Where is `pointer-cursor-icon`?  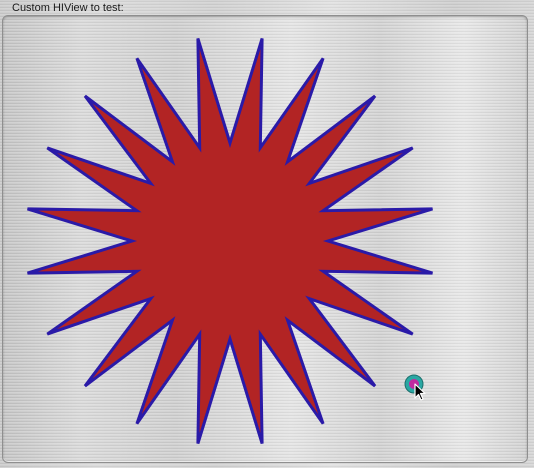
pointer-cursor-icon is located at coordinates (415, 387).